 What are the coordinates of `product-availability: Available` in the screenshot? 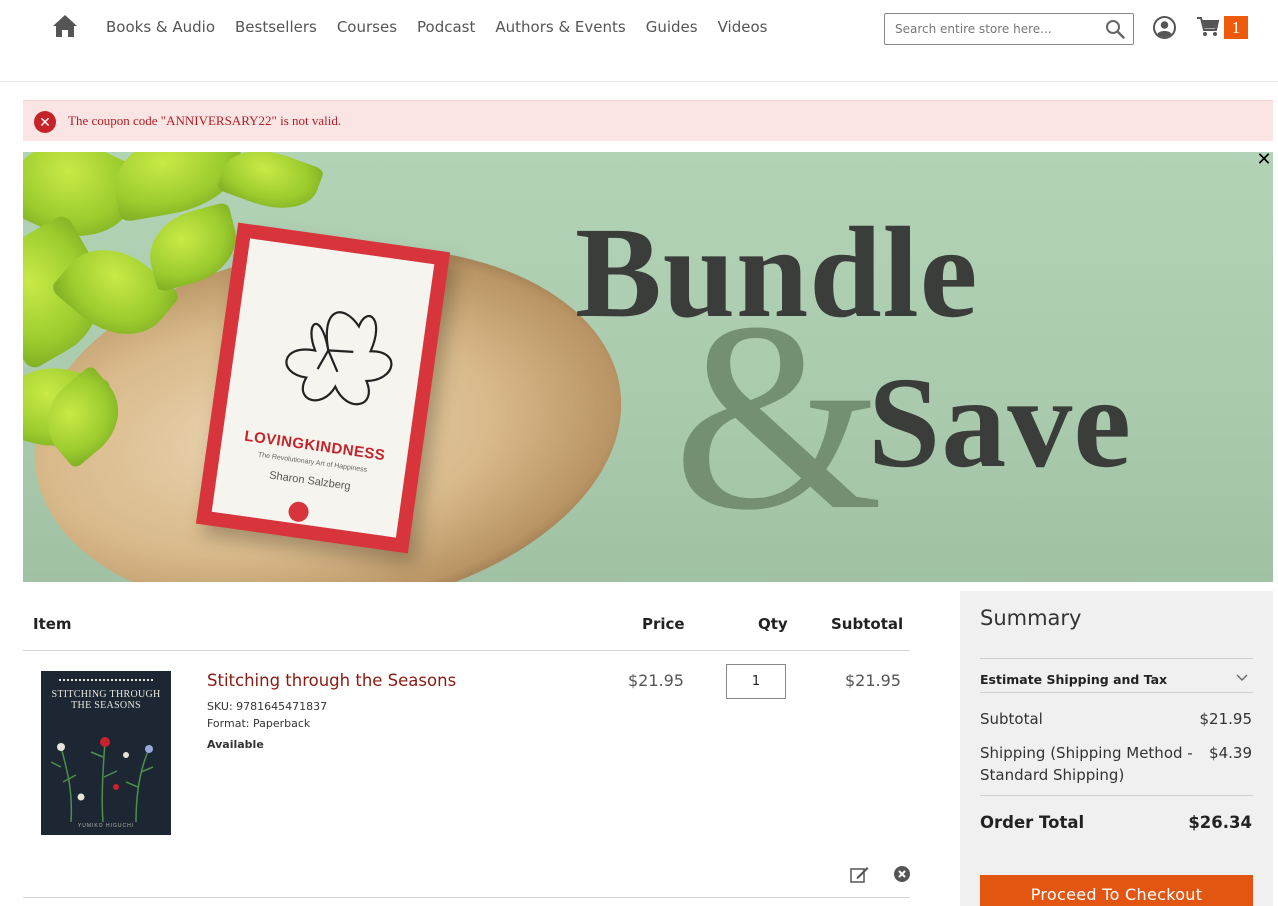 It's located at (235, 744).